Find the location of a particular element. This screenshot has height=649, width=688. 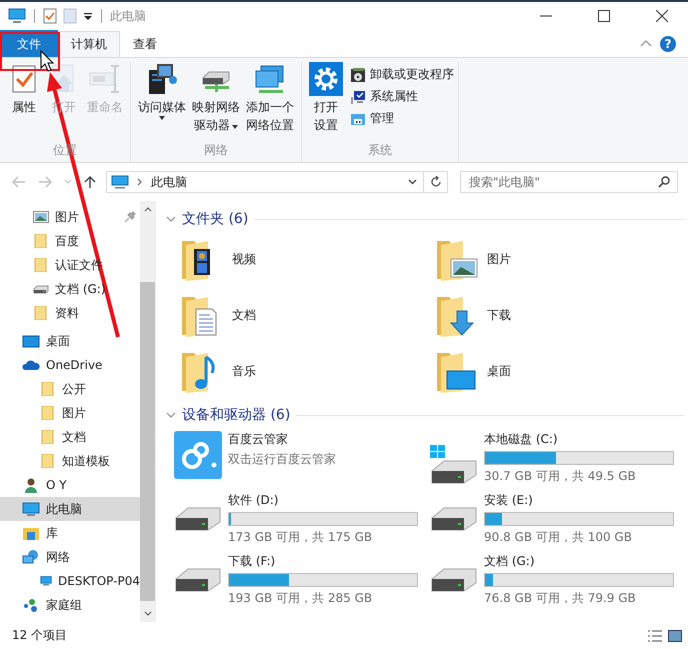

up-arrow-icon is located at coordinates (90, 182).